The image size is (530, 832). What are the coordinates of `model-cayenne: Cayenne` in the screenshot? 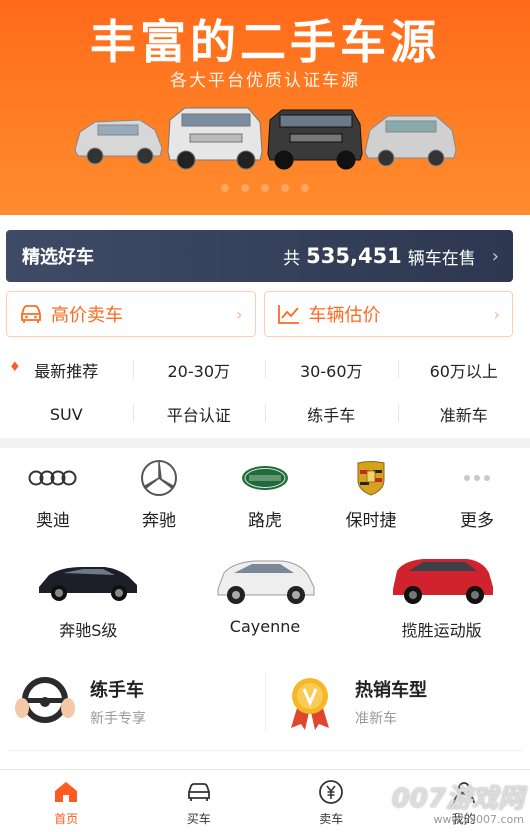 It's located at (265, 596).